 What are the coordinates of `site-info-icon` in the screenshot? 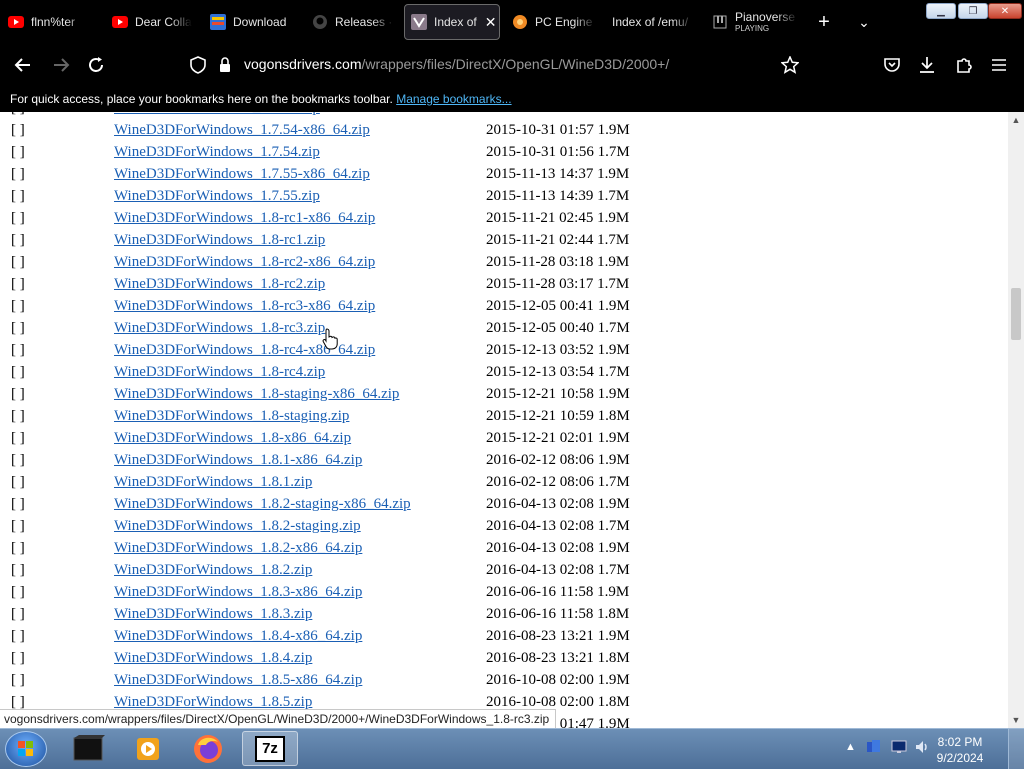 It's located at (225, 65).